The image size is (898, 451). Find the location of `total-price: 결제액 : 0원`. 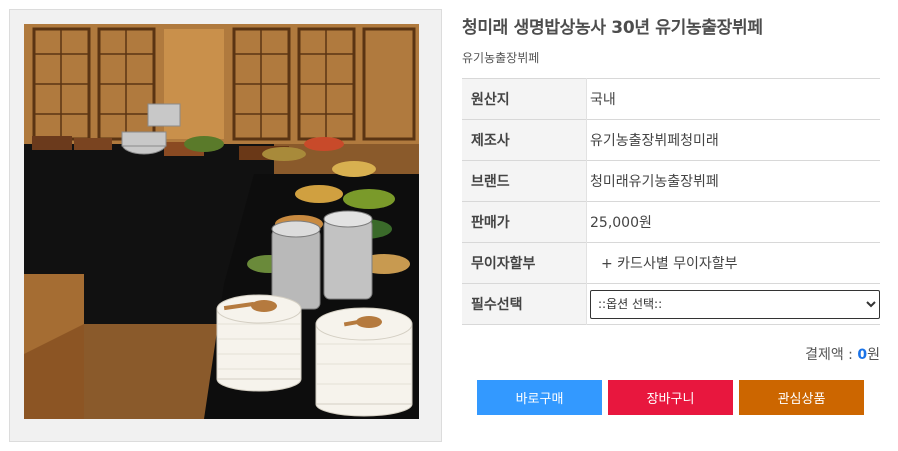

total-price: 결제액 : 0원 is located at coordinates (842, 354).